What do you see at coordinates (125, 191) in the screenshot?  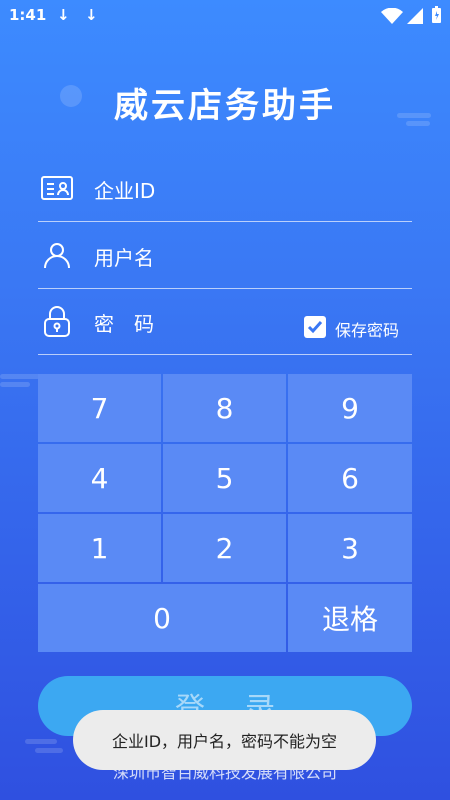 I see `enterprise-id-placeholder: 企业ID` at bounding box center [125, 191].